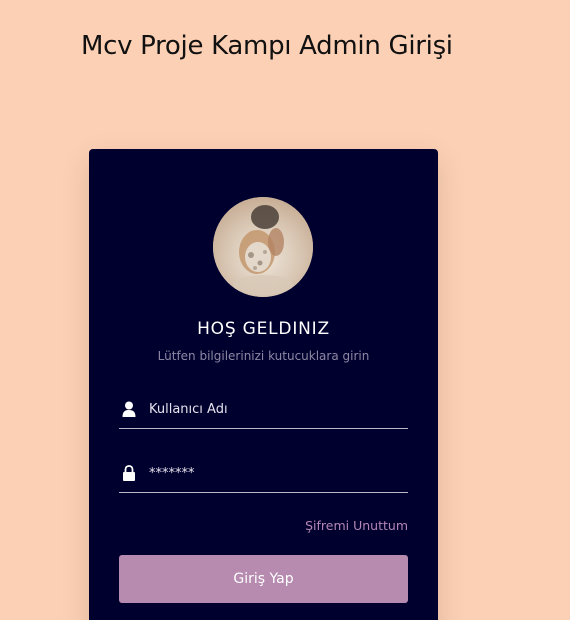  What do you see at coordinates (129, 473) in the screenshot?
I see `lock-icon` at bounding box center [129, 473].